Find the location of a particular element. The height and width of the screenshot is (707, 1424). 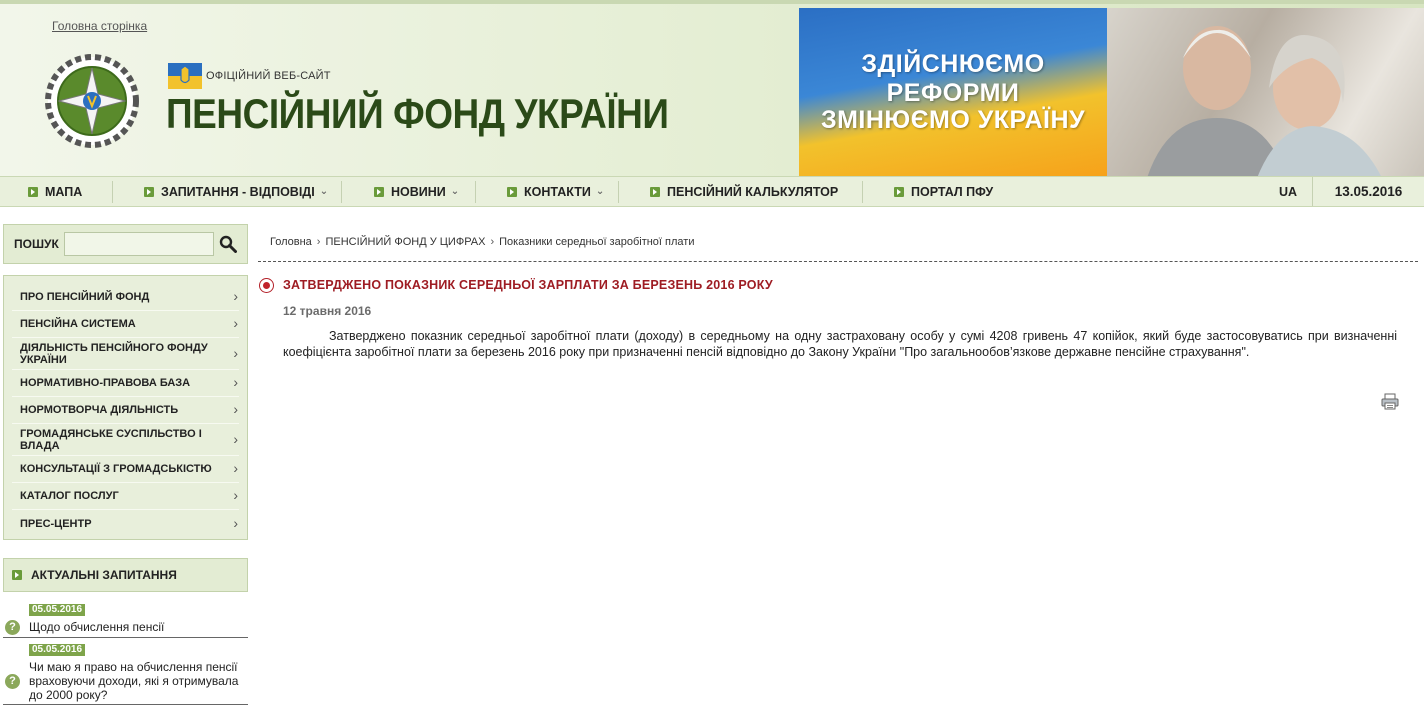

nav-item-faq: ЗАПИТАННЯ - ВІДПОВІДІ ⌄ is located at coordinates (236, 191).